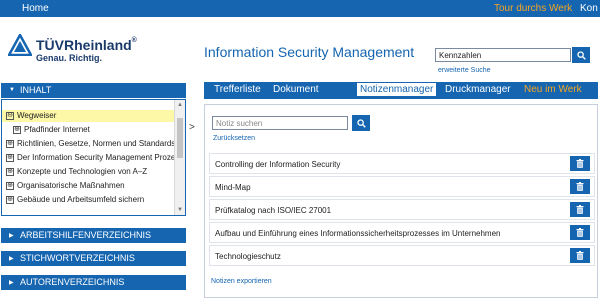  What do you see at coordinates (277, 164) in the screenshot?
I see `note-title: Controlling der Information Security` at bounding box center [277, 164].